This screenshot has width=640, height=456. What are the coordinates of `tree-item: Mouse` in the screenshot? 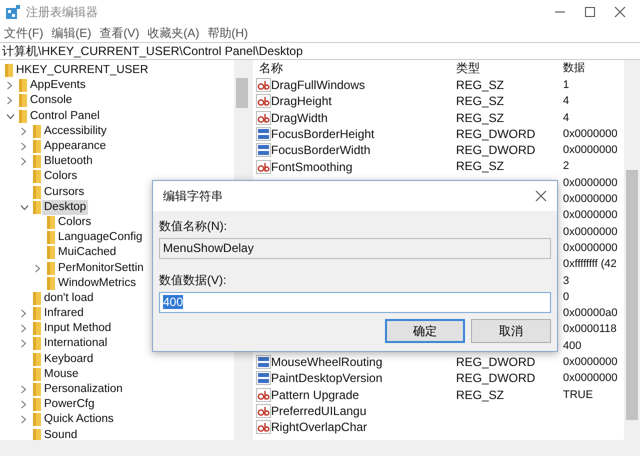 It's located at (61, 374).